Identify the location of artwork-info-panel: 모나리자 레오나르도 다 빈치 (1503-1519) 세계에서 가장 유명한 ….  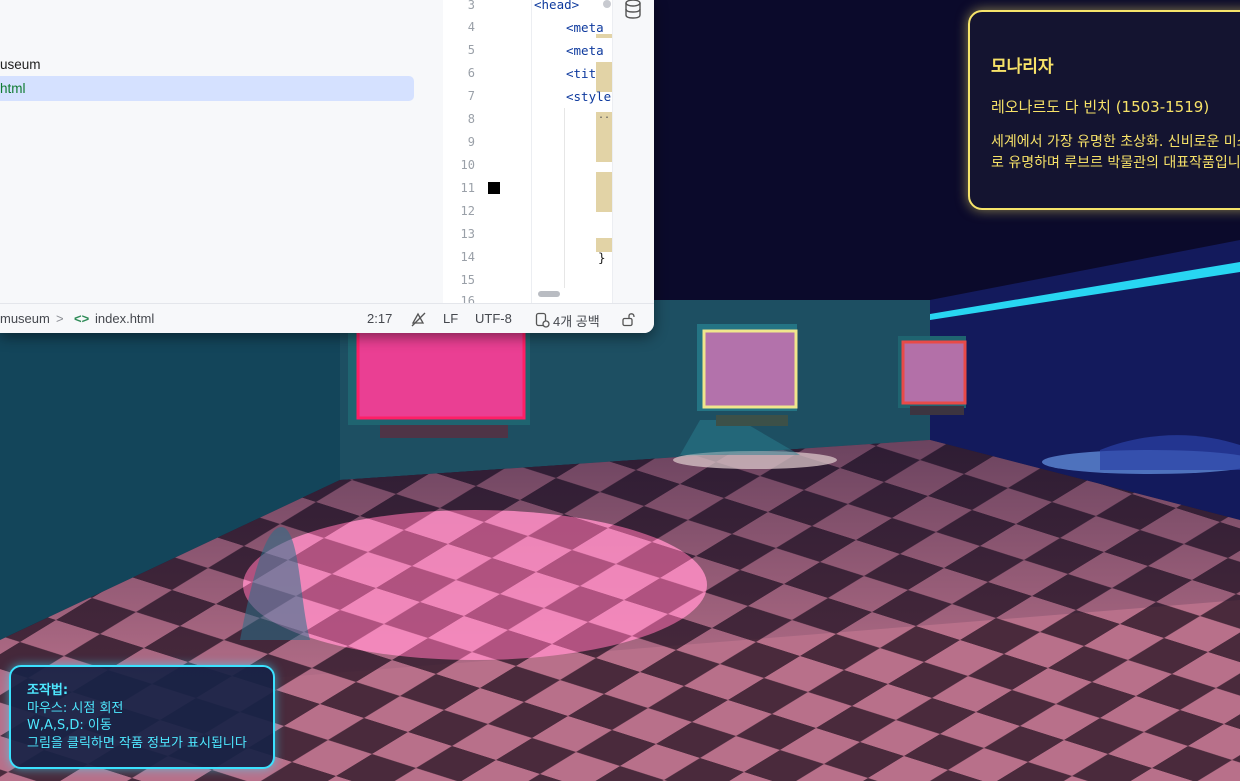
(1104, 110).